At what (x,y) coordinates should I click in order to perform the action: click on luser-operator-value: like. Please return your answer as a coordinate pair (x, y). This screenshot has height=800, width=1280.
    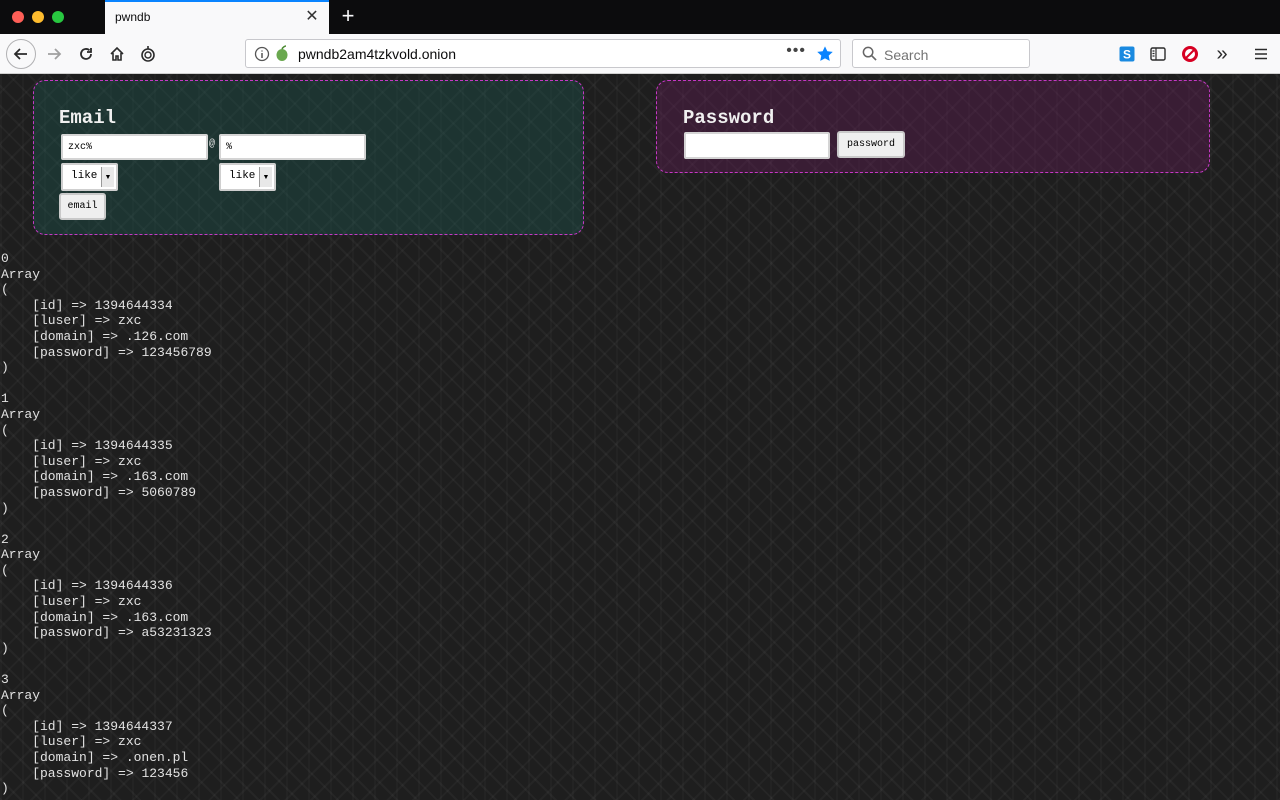
    Looking at the image, I should click on (84, 176).